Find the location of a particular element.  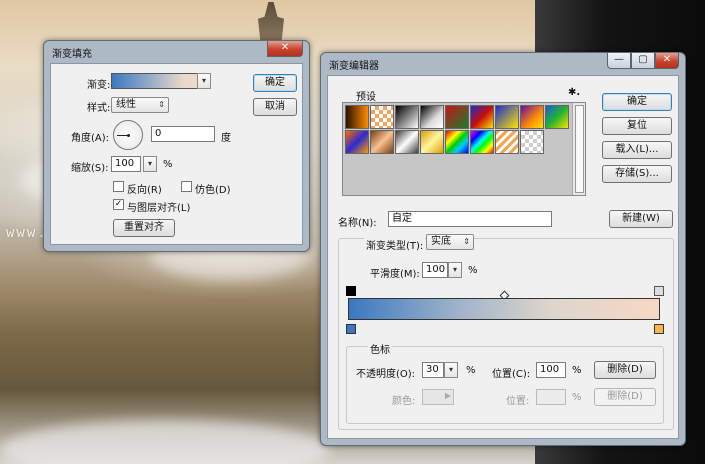

opacity-unit: % is located at coordinates (471, 370).